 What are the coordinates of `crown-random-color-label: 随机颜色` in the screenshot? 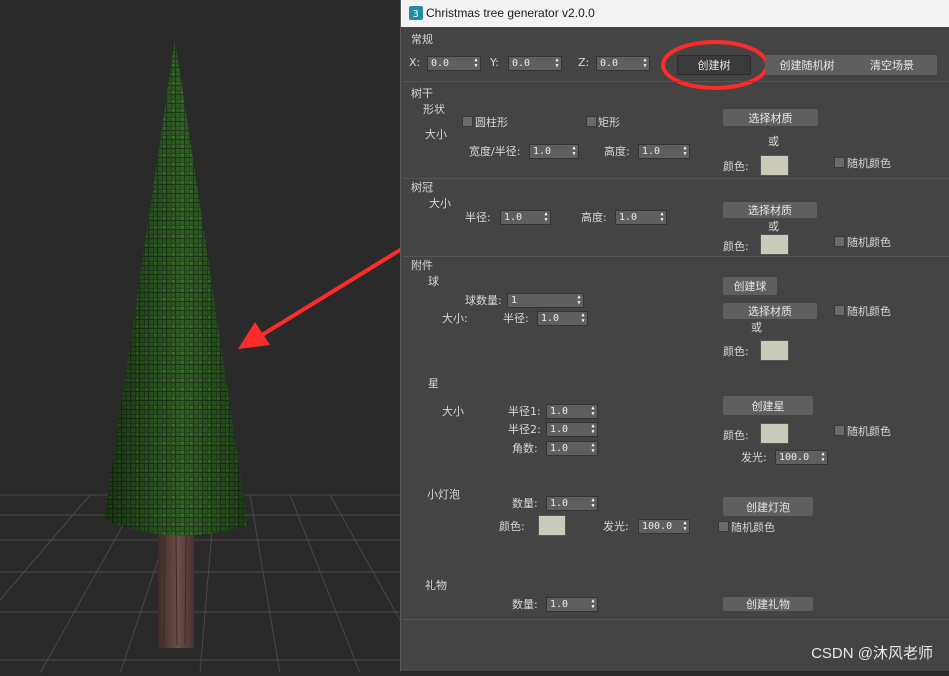 It's located at (869, 242).